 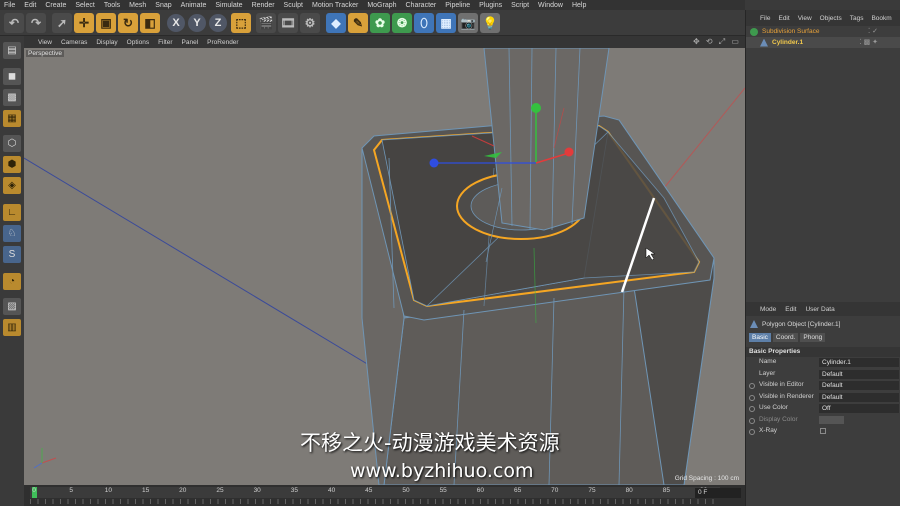 I want to click on edges-mode-icon: ⬢, so click(x=12, y=164).